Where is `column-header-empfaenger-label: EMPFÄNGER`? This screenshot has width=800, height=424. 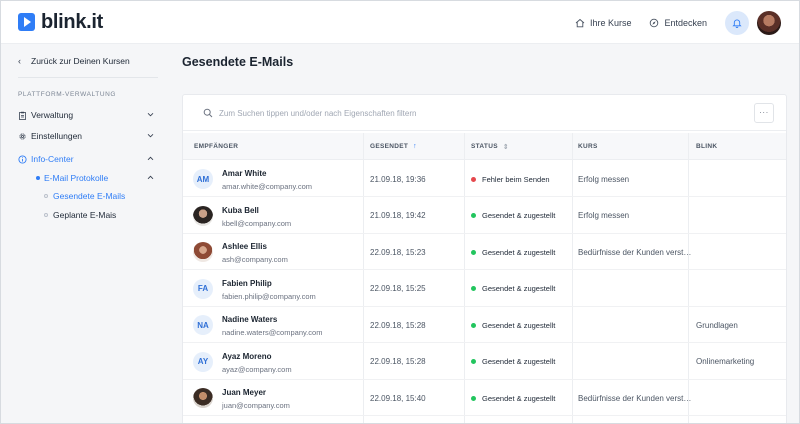
column-header-empfaenger-label: EMPFÄNGER is located at coordinates (216, 146).